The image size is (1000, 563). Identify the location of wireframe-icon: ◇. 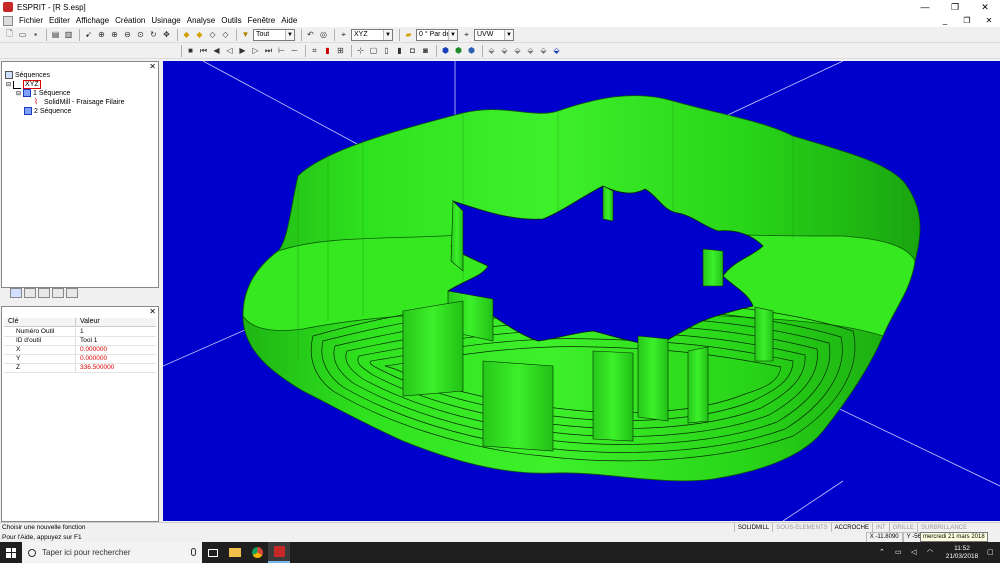
(212, 34).